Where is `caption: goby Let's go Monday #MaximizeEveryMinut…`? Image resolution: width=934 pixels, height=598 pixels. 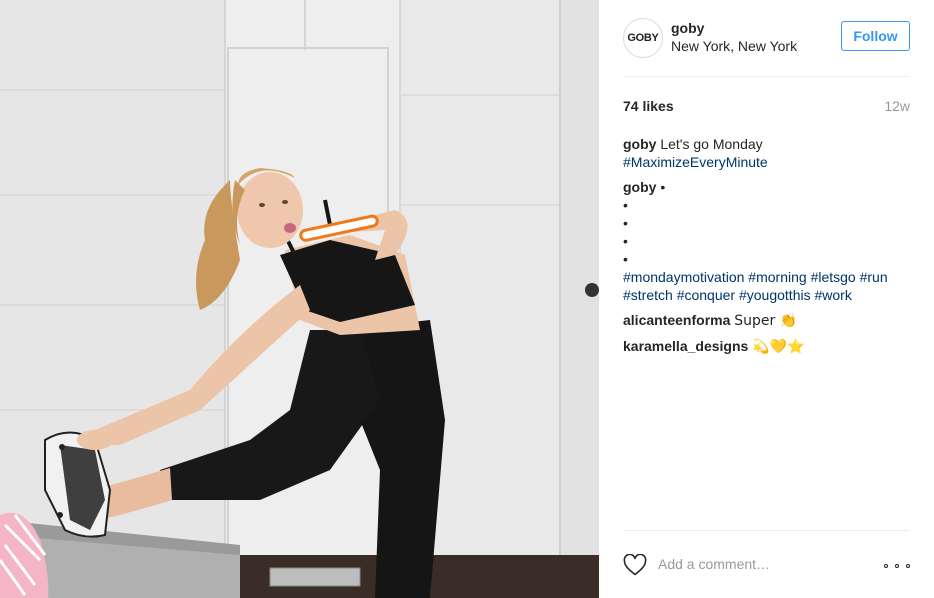
caption: goby Let's go Monday #MaximizeEveryMinut… is located at coordinates (768, 153).